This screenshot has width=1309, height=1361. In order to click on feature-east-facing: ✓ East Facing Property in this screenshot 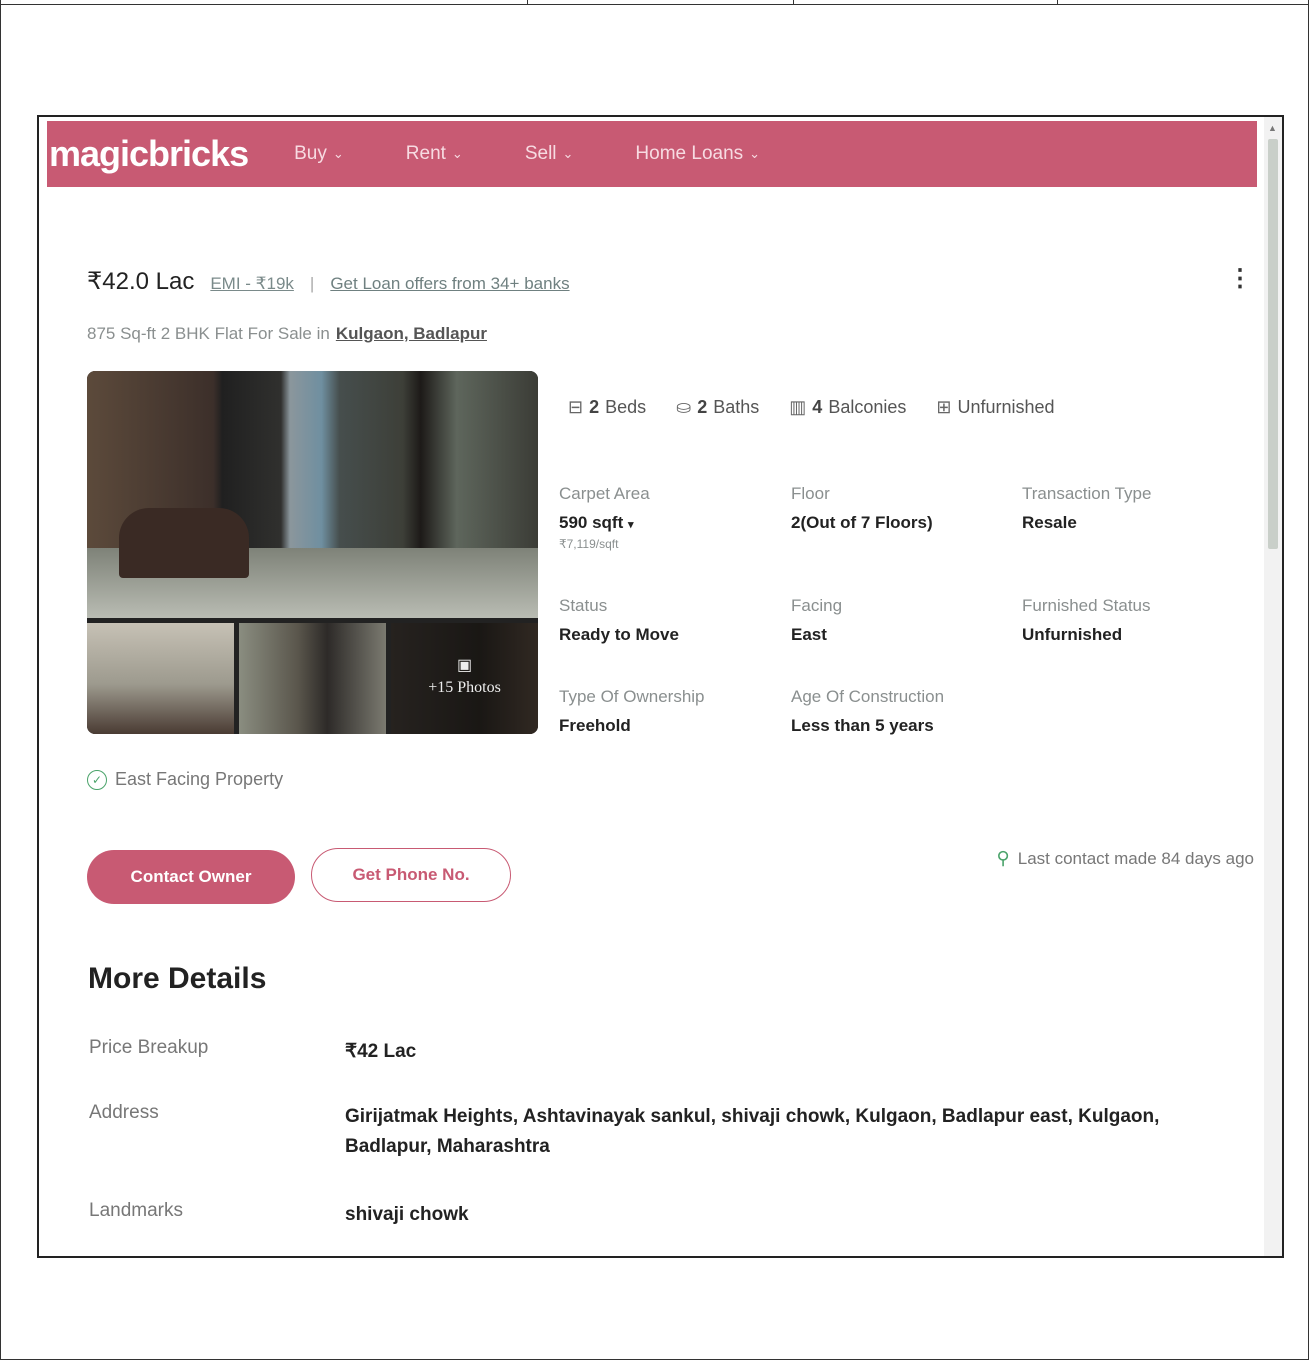, I will do `click(185, 779)`.